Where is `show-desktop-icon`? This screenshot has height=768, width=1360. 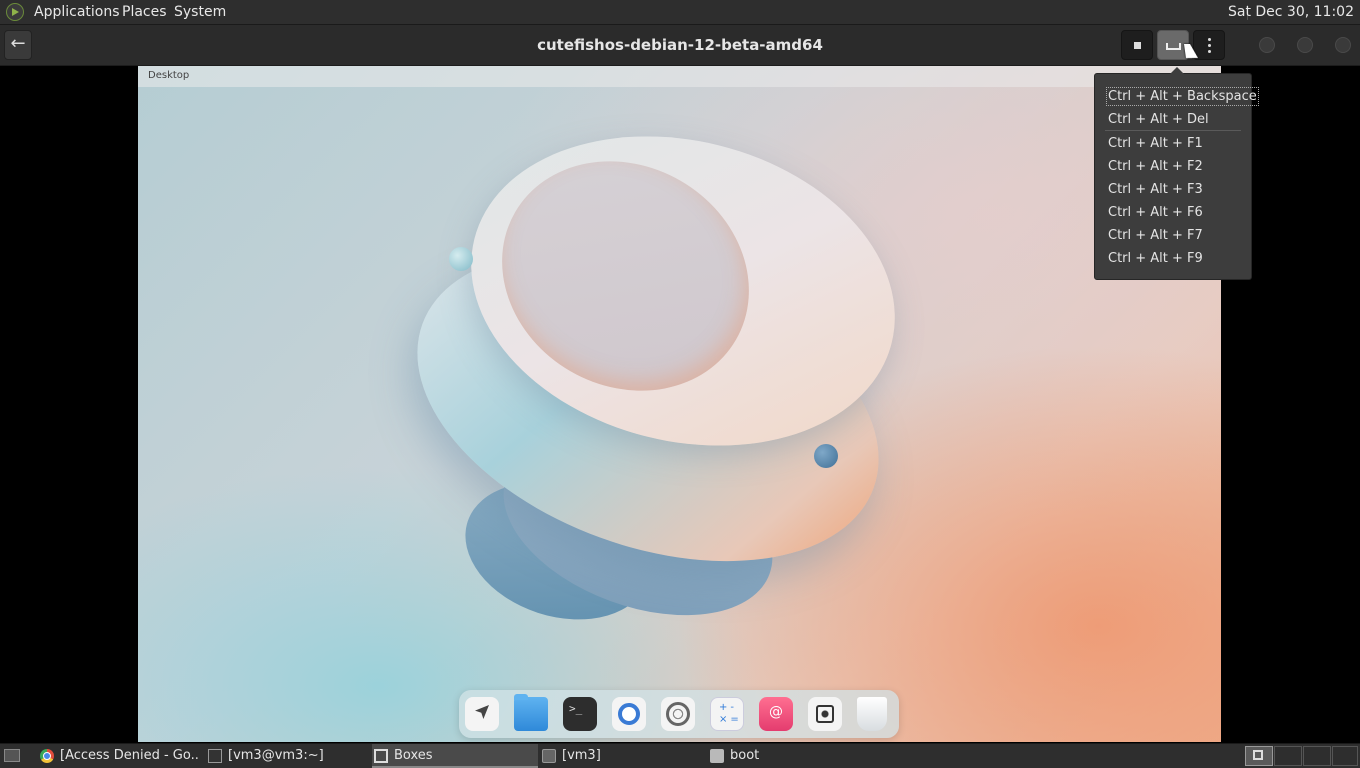 show-desktop-icon is located at coordinates (12, 755).